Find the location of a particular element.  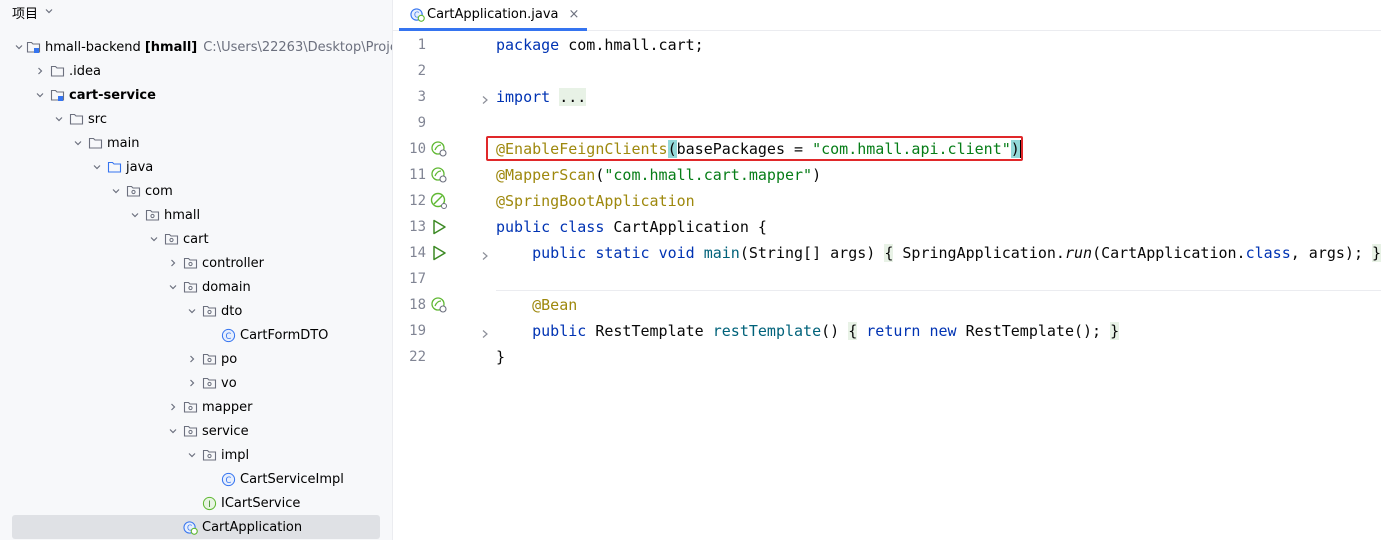

tree-item-src: src is located at coordinates (196, 119).